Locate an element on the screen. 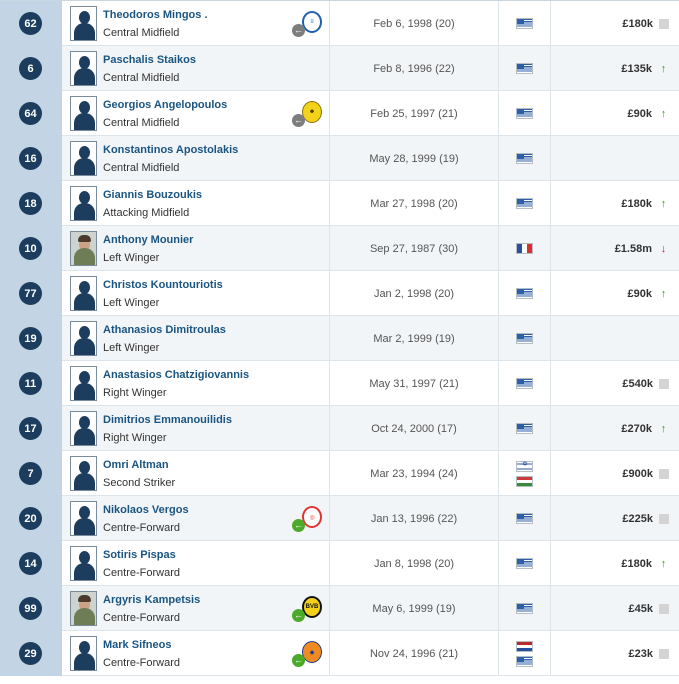  club-crest-orange-blue-icon: ◆ is located at coordinates (312, 652).